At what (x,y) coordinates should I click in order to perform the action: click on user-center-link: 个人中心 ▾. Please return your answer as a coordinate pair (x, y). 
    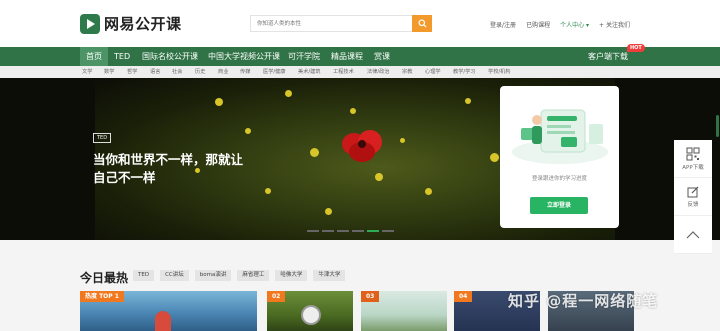
    Looking at the image, I should click on (574, 24).